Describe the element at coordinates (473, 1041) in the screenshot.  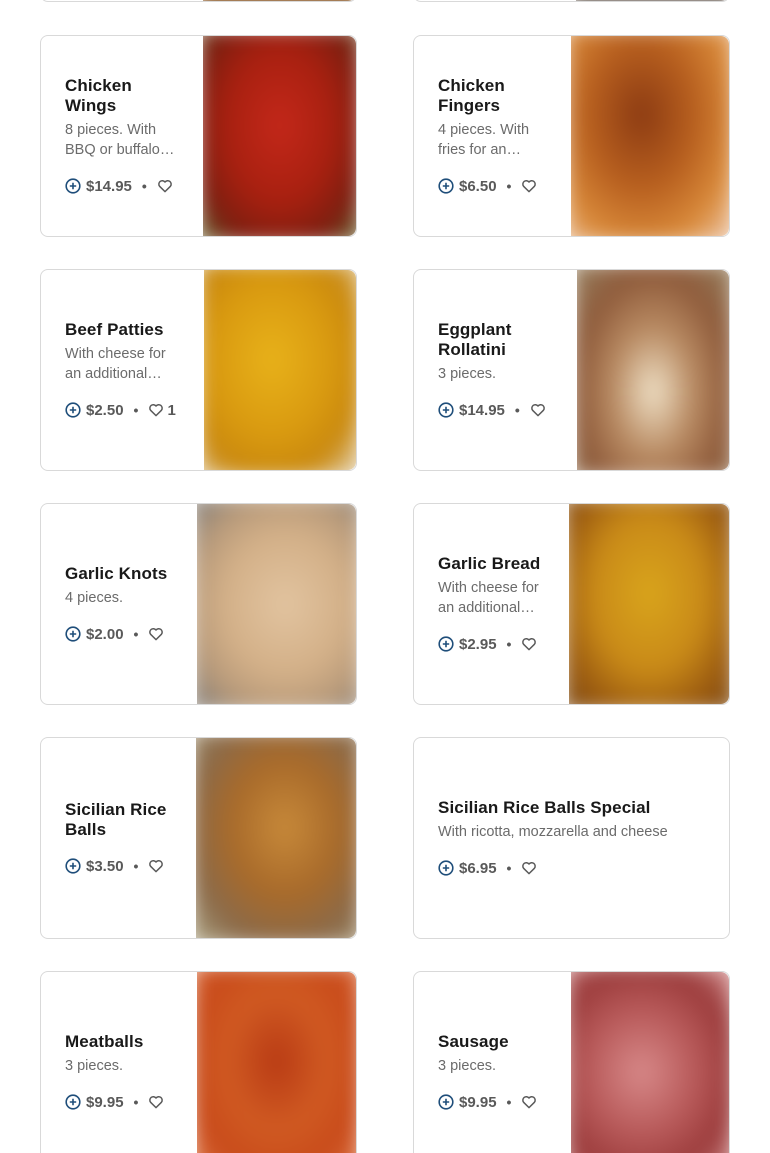
I see `item-title: Sausage` at that location.